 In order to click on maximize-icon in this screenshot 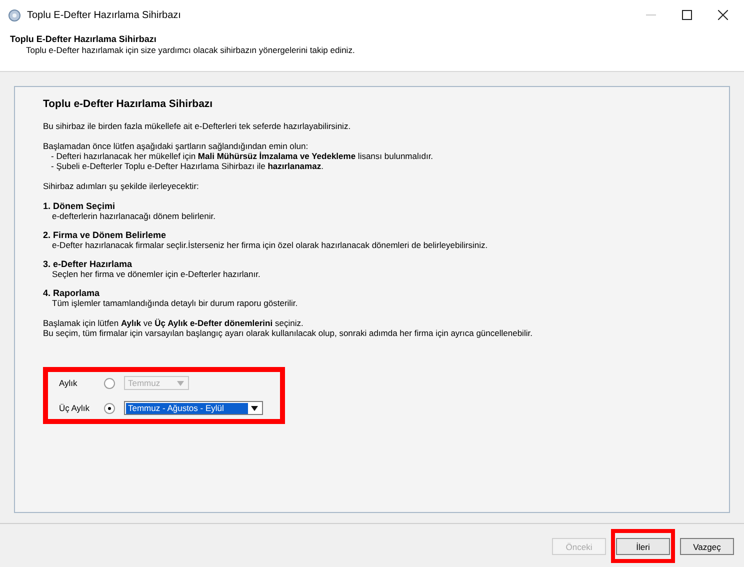, I will do `click(687, 15)`.